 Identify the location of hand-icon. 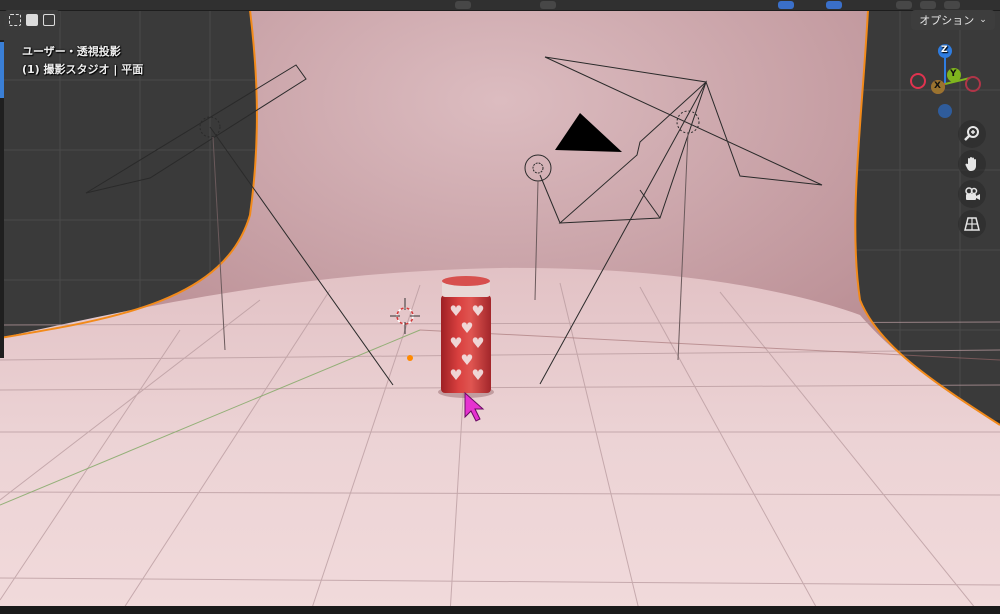
(970, 164).